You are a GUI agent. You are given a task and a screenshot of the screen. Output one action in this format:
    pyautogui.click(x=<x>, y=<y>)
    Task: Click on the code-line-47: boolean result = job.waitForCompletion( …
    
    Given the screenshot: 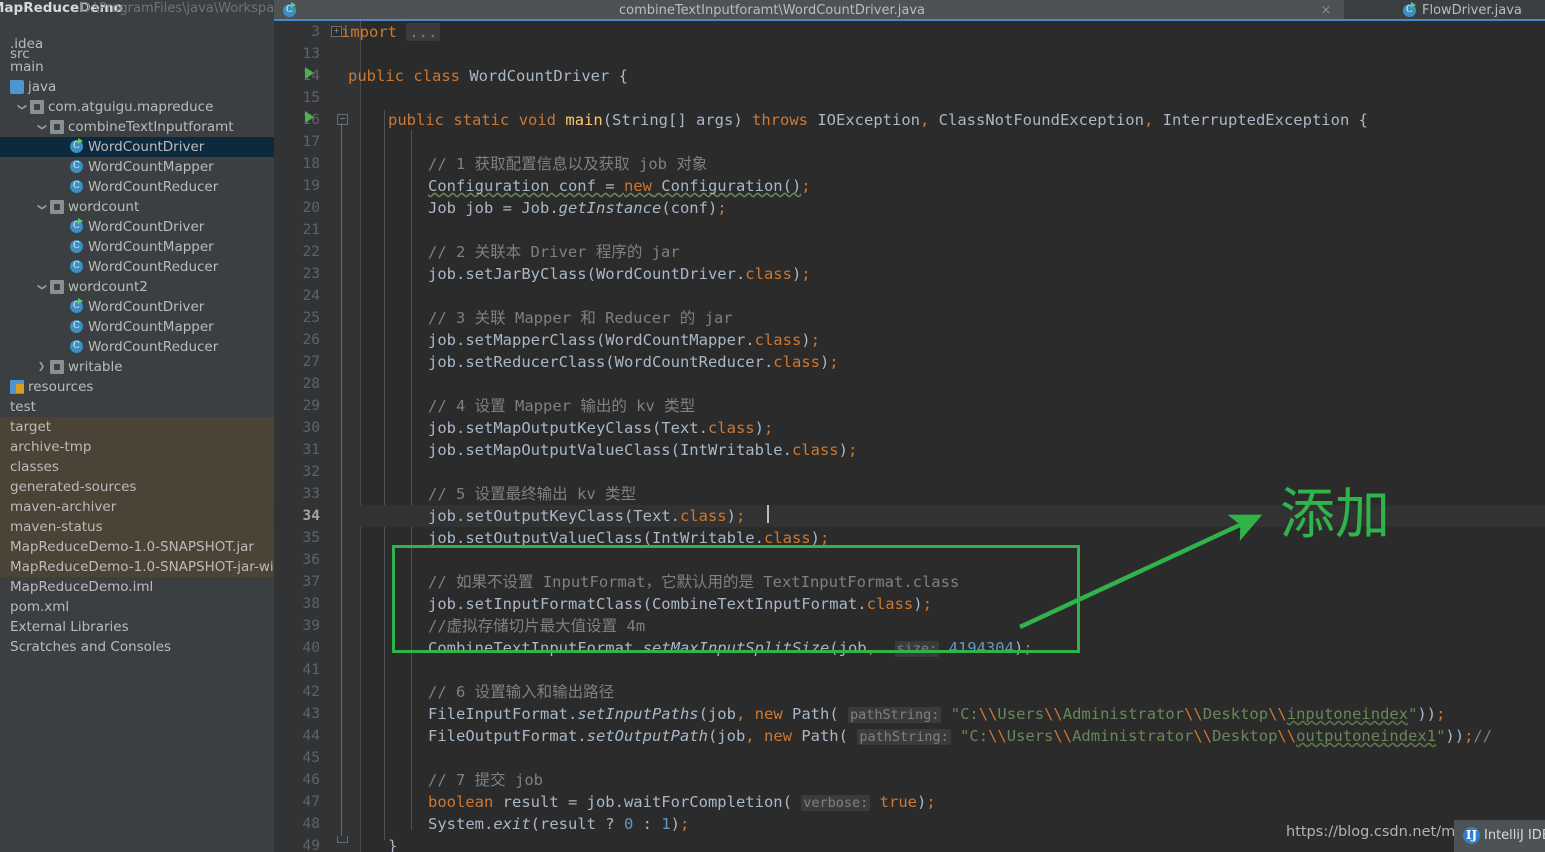 What is the action you would take?
    pyautogui.click(x=682, y=802)
    